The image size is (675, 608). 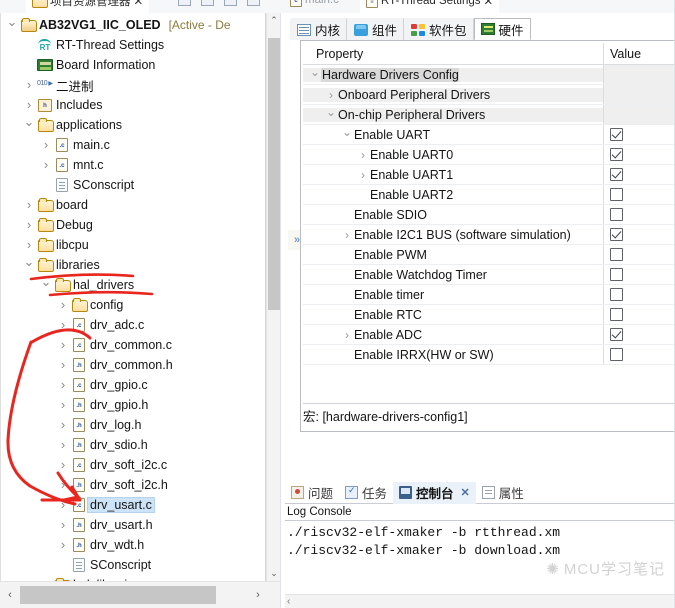 What do you see at coordinates (489, 195) in the screenshot?
I see `property-row: Enable UART2` at bounding box center [489, 195].